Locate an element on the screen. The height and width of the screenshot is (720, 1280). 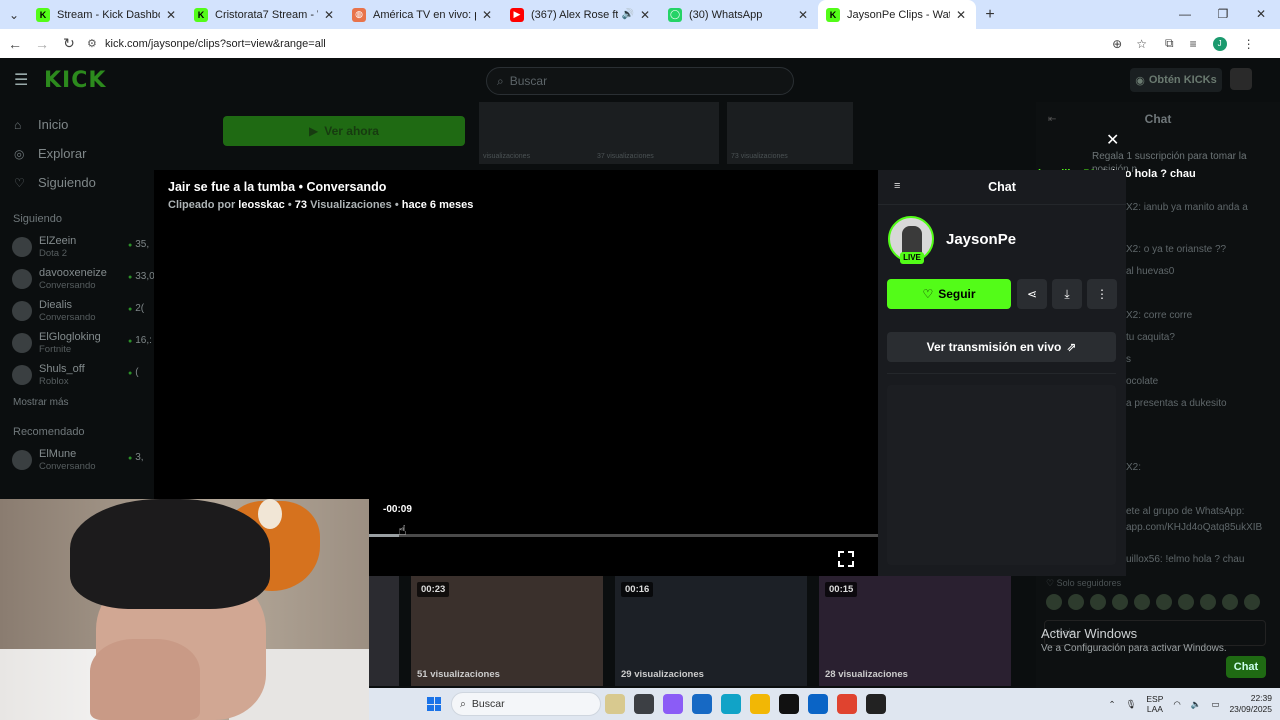
tab-search-icon: ⌄ is located at coordinates (14, 15).